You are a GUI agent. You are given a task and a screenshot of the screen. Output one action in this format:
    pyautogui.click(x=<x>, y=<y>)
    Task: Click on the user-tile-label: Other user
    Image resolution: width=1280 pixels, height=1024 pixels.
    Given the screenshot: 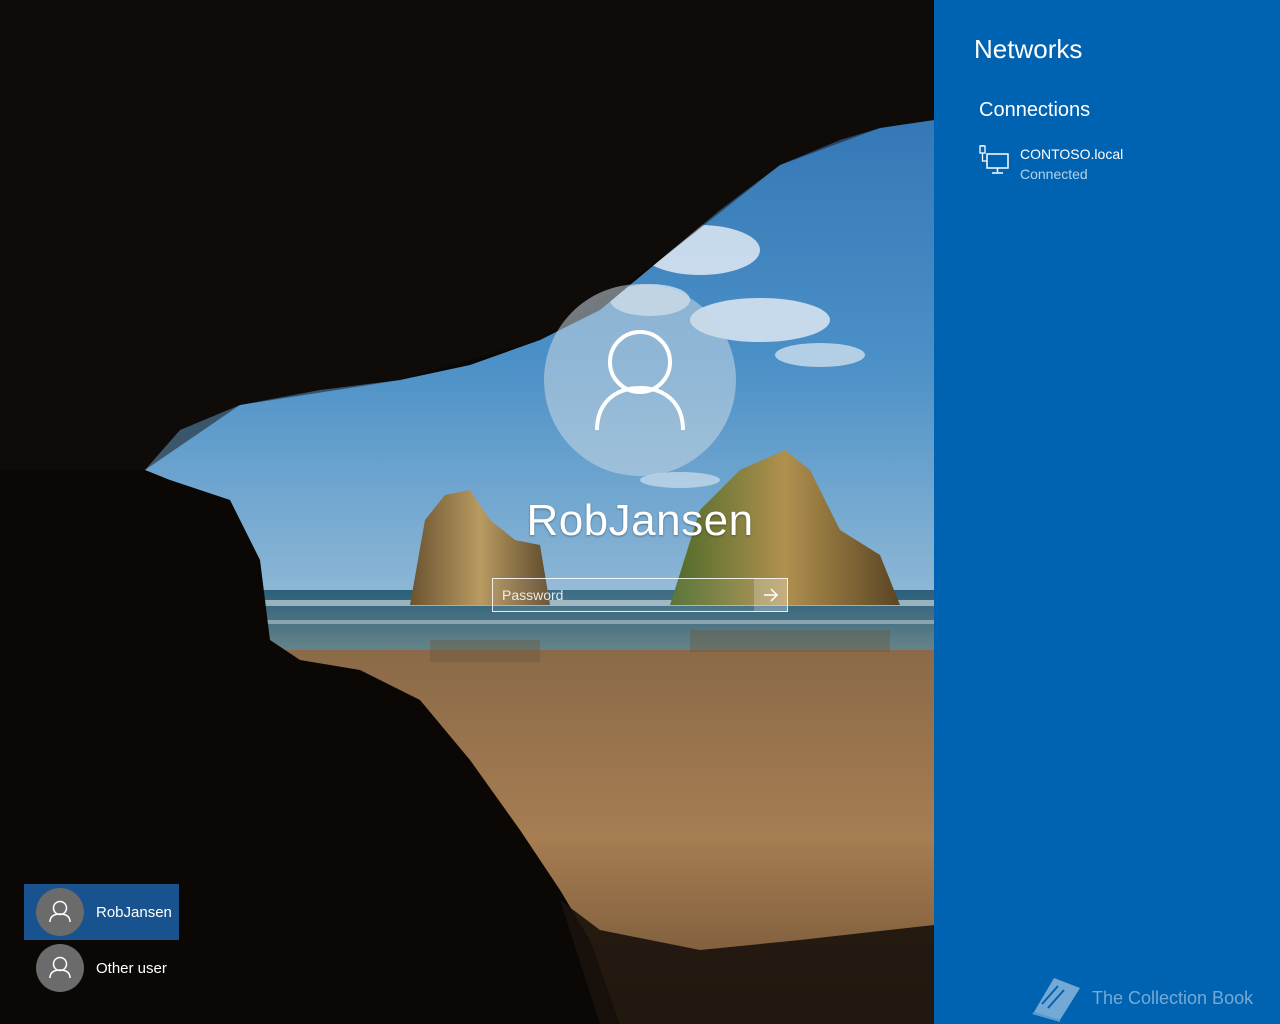 What is the action you would take?
    pyautogui.click(x=131, y=968)
    